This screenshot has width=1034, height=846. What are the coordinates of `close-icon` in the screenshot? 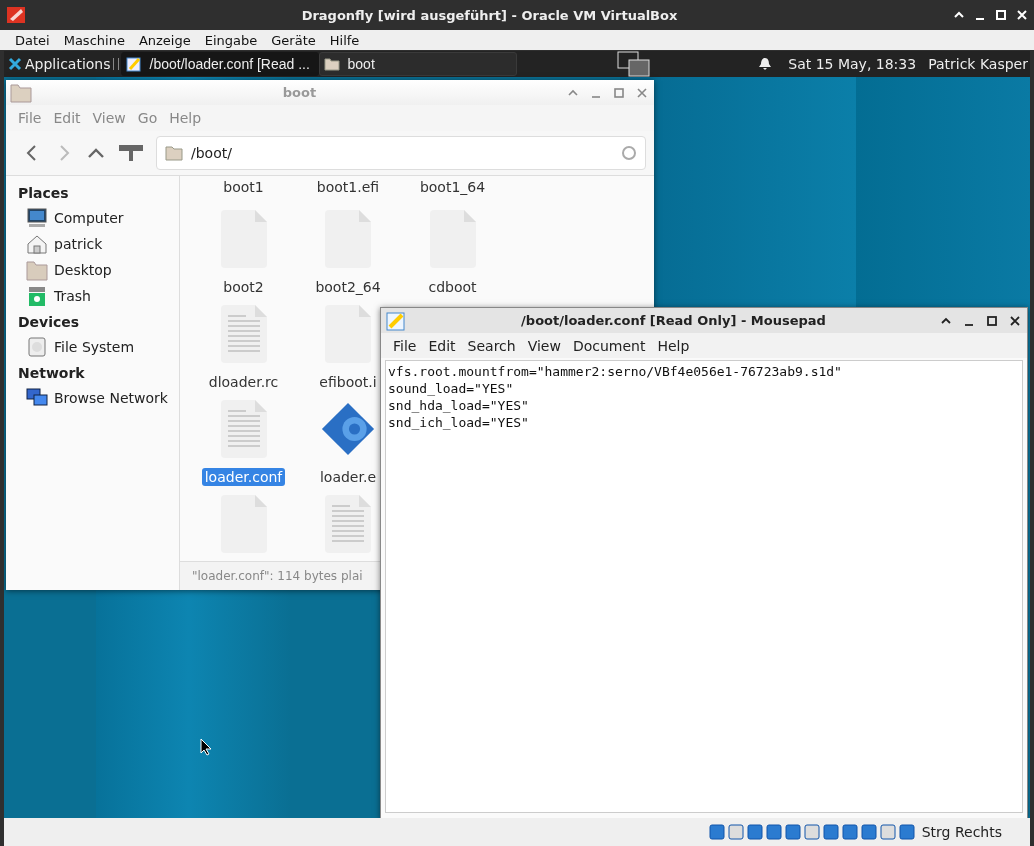 It's located at (1015, 320).